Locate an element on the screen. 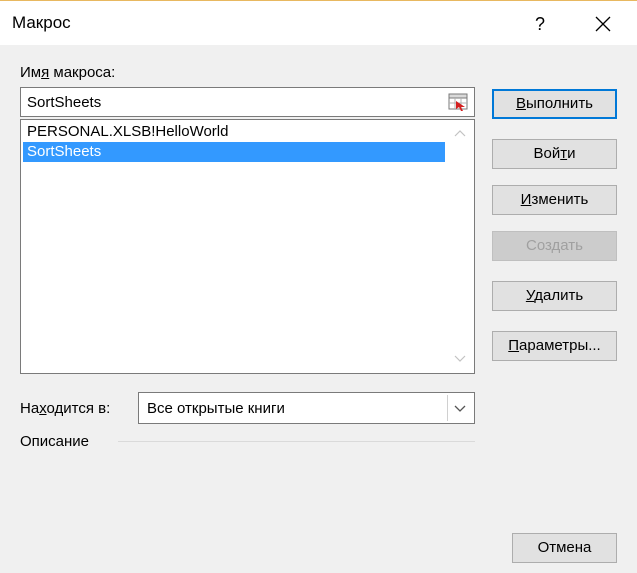  location-label: Находится в: is located at coordinates (65, 408).